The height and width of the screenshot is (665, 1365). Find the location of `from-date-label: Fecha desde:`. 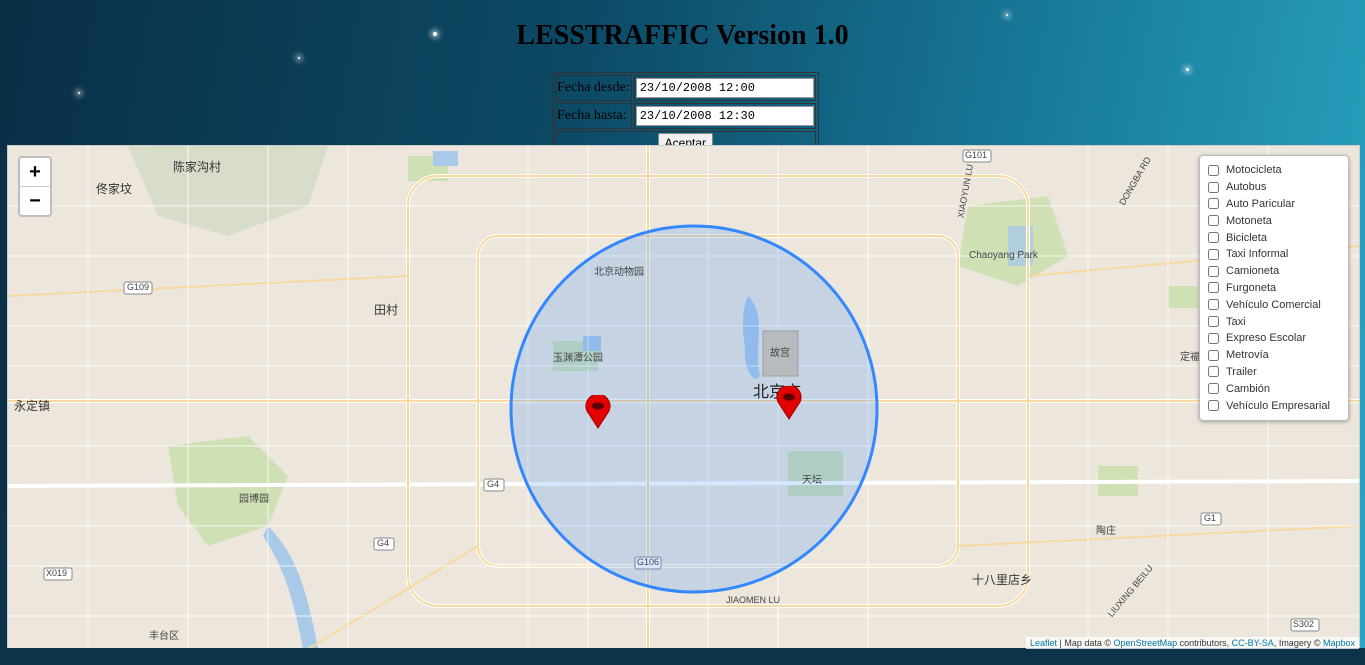

from-date-label: Fecha desde: is located at coordinates (593, 88).